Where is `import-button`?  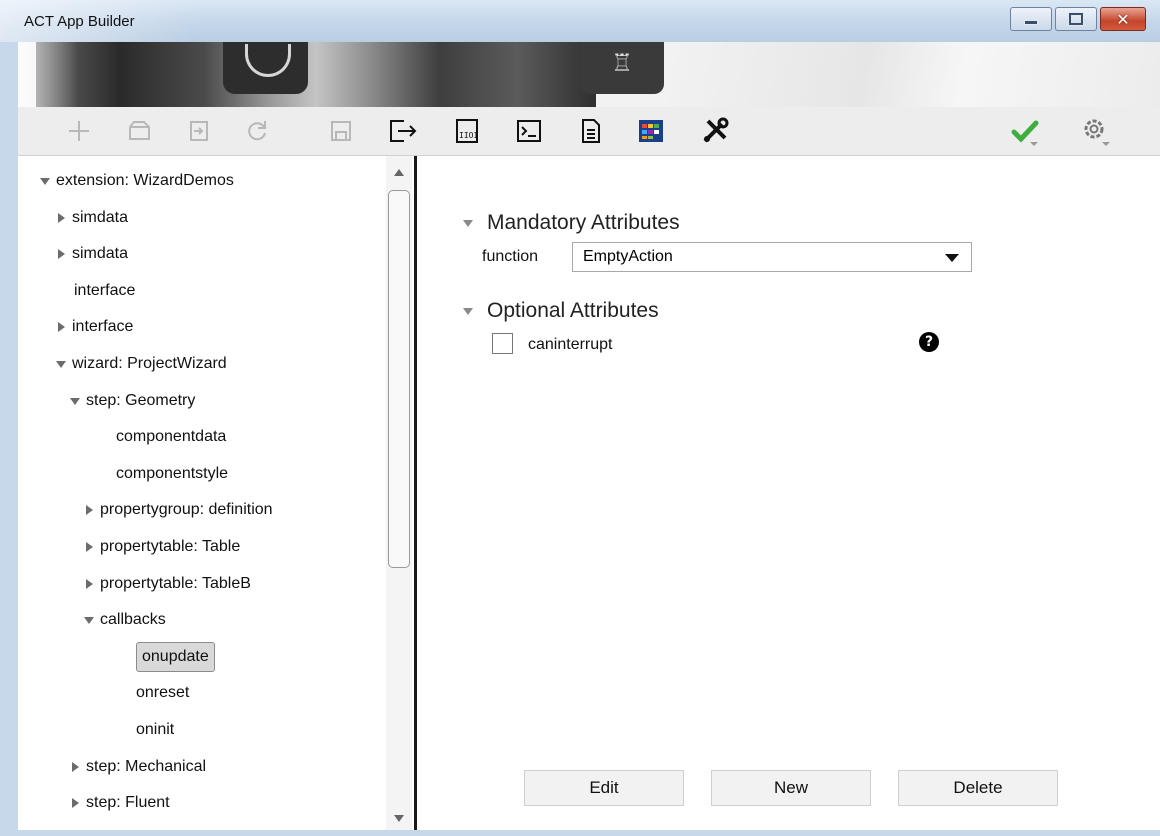
import-button is located at coordinates (199, 131).